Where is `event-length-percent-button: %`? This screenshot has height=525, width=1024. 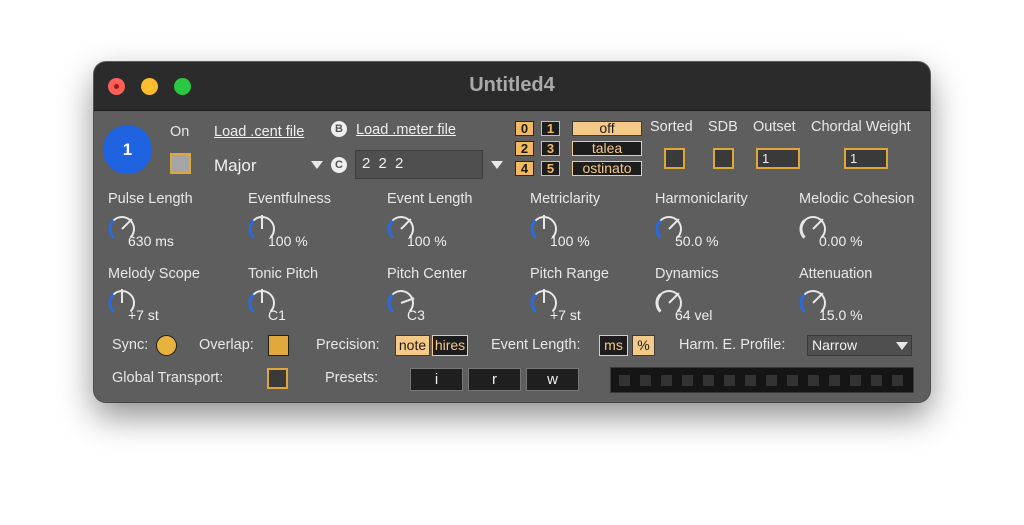
event-length-percent-button: % is located at coordinates (643, 345).